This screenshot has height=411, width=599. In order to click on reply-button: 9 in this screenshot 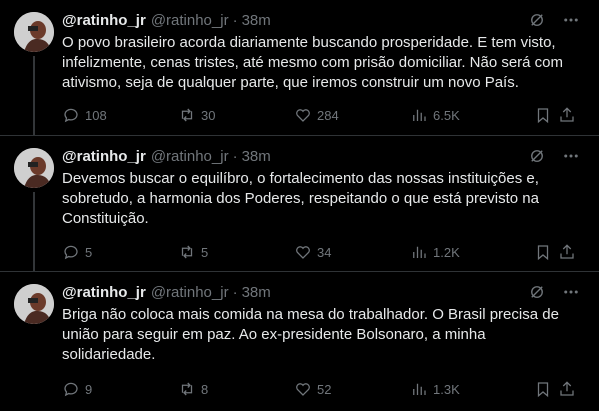, I will do `click(77, 389)`.